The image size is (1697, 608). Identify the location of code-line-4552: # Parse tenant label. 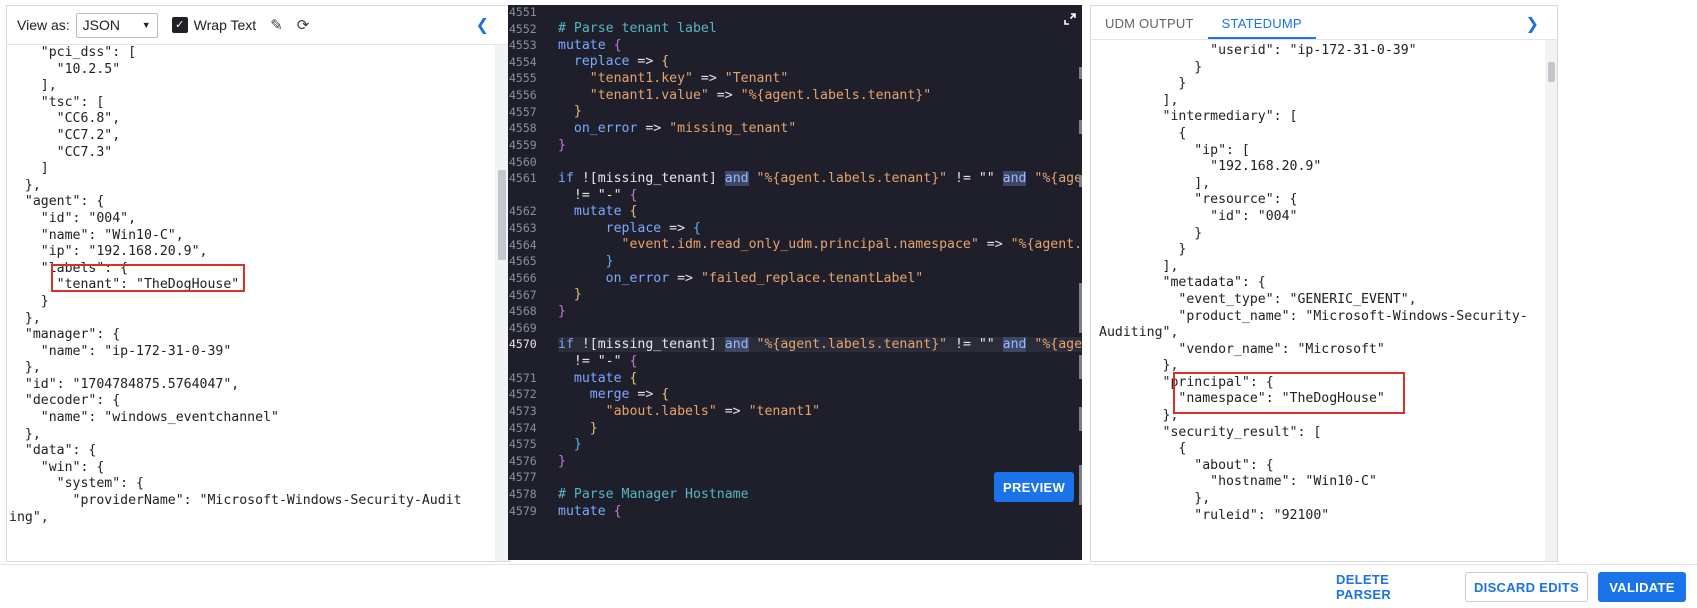
(637, 28).